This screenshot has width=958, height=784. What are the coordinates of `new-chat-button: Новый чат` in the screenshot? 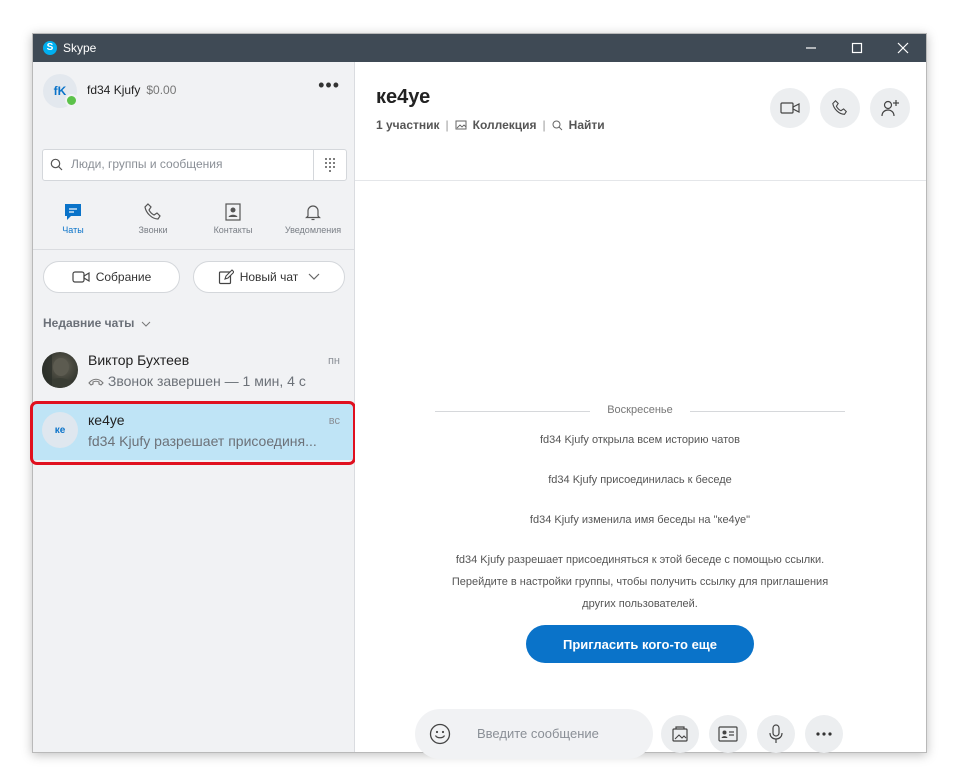 It's located at (269, 277).